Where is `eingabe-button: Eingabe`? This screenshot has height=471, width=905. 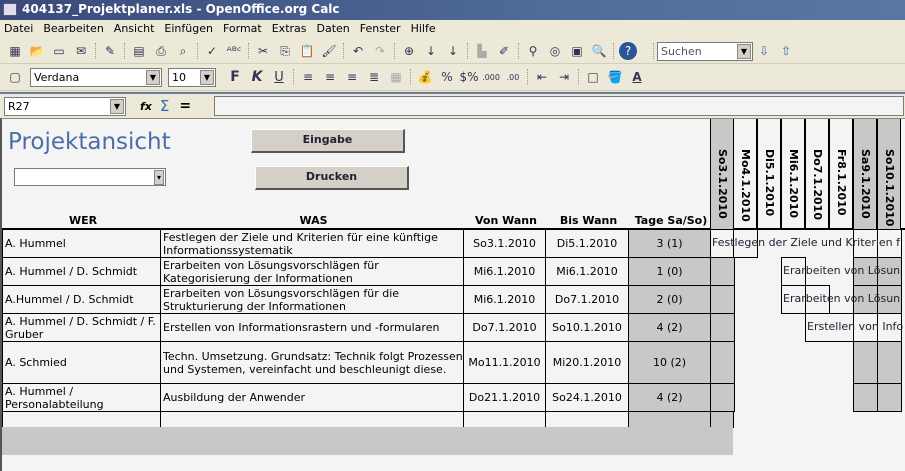 eingabe-button: Eingabe is located at coordinates (328, 141).